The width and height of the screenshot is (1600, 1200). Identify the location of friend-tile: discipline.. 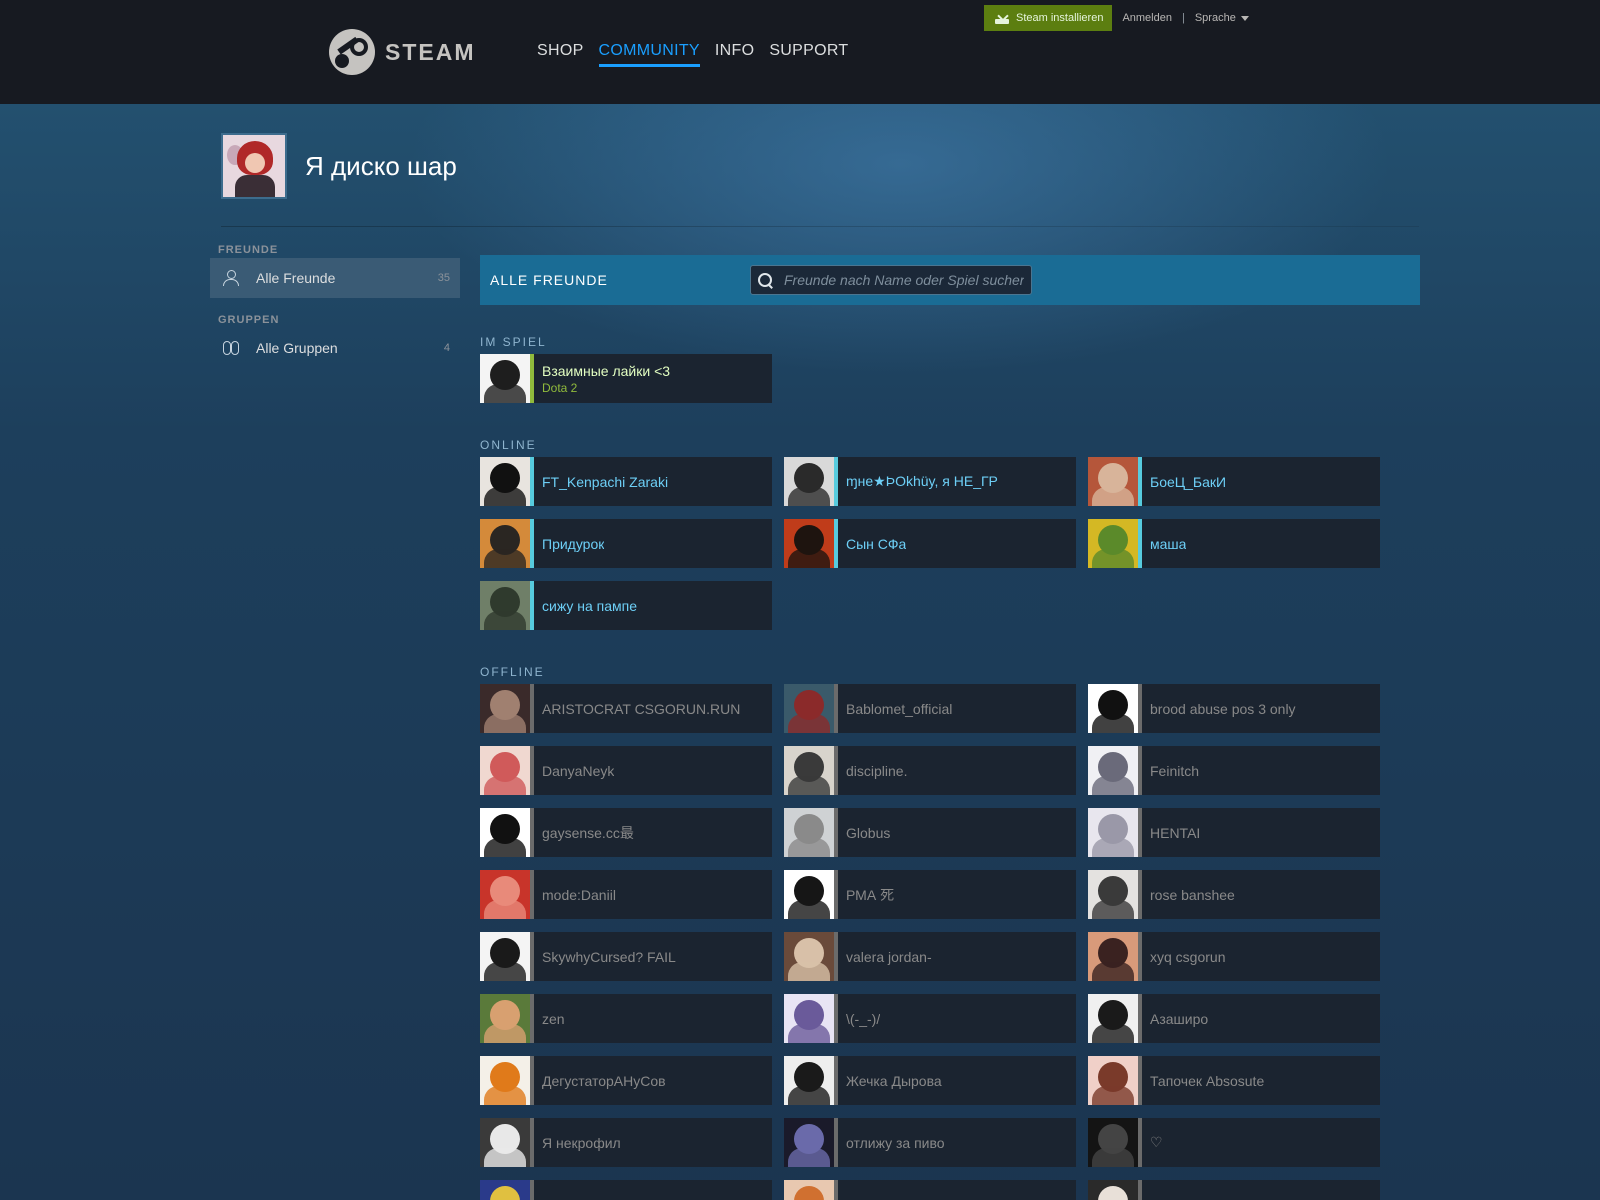
(930, 770).